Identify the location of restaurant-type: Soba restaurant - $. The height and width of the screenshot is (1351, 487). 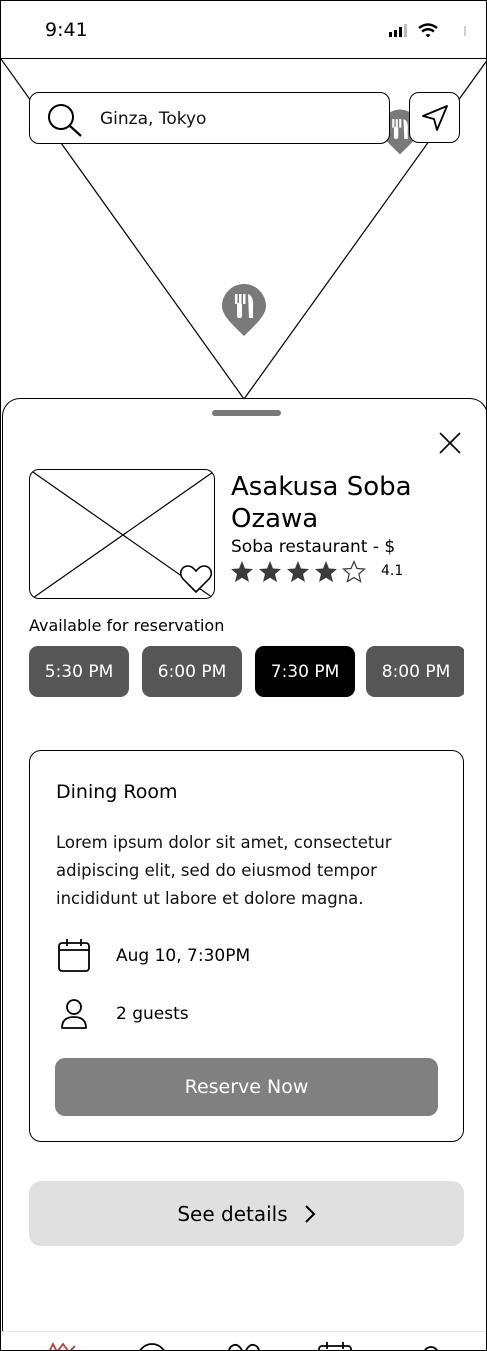
(313, 547).